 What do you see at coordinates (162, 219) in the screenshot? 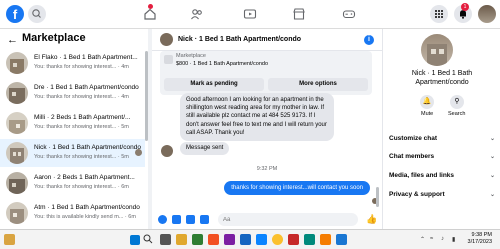
I see `plus-icon` at bounding box center [162, 219].